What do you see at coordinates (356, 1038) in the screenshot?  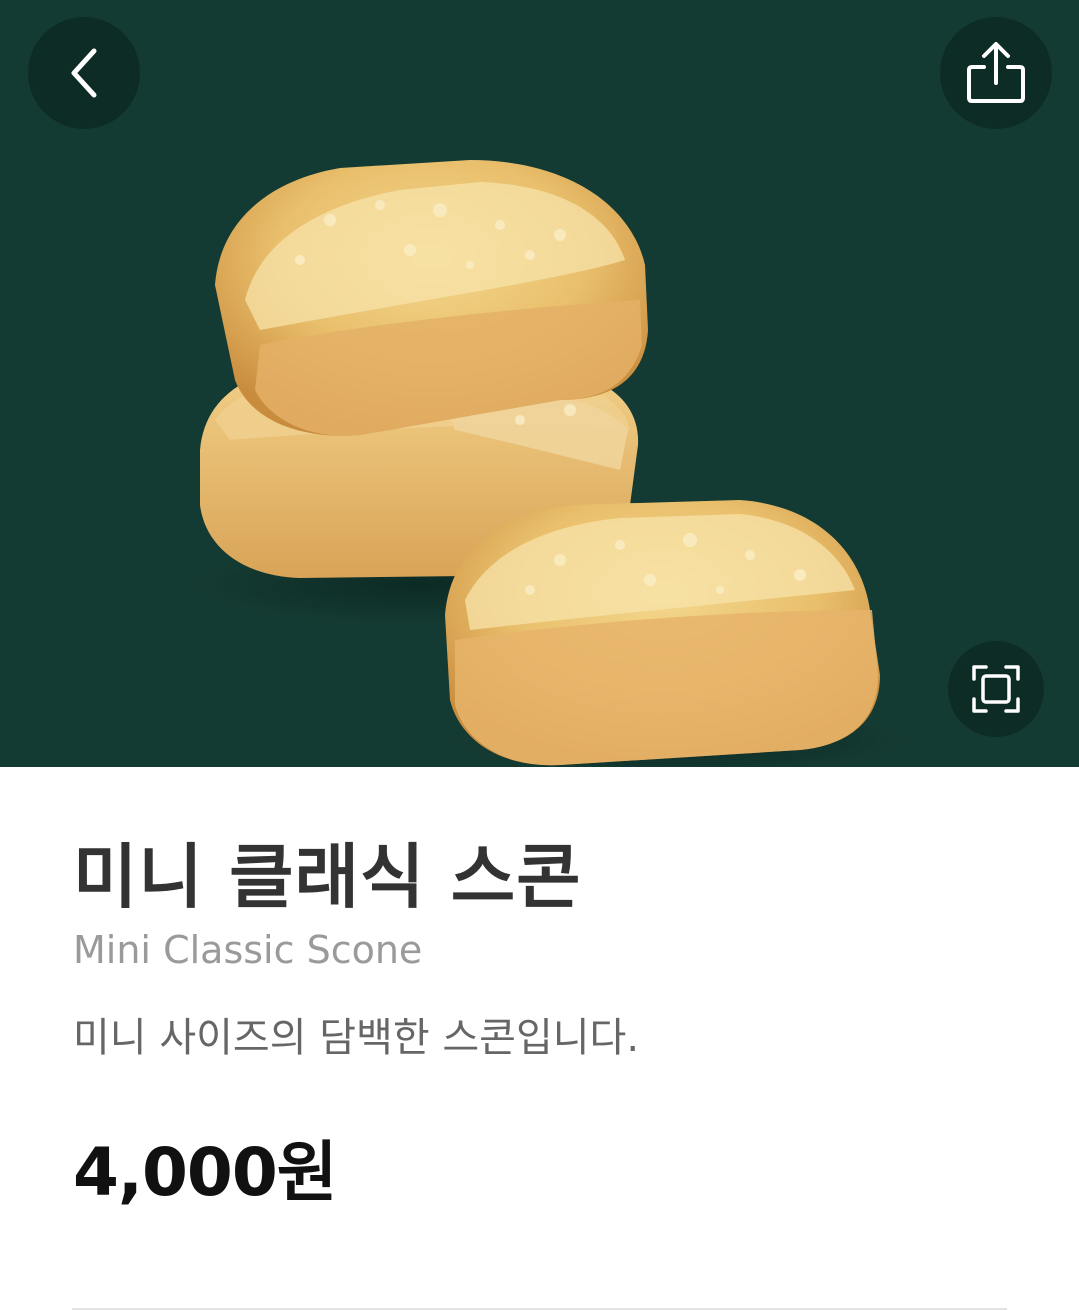 I see `product-description: 미니 사이즈의 담백한 스콘입니다.` at bounding box center [356, 1038].